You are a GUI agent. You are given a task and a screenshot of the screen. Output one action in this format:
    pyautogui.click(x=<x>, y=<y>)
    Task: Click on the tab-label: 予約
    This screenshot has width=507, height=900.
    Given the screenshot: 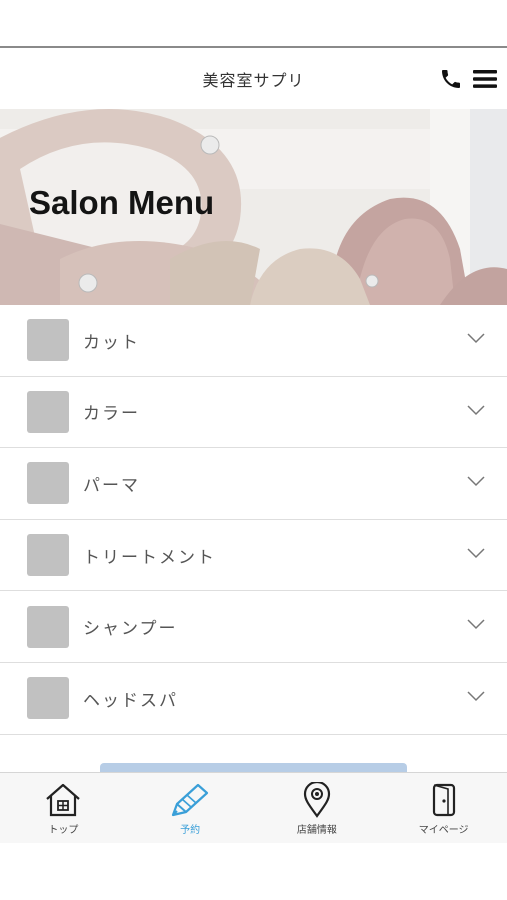 What is the action you would take?
    pyautogui.click(x=190, y=830)
    